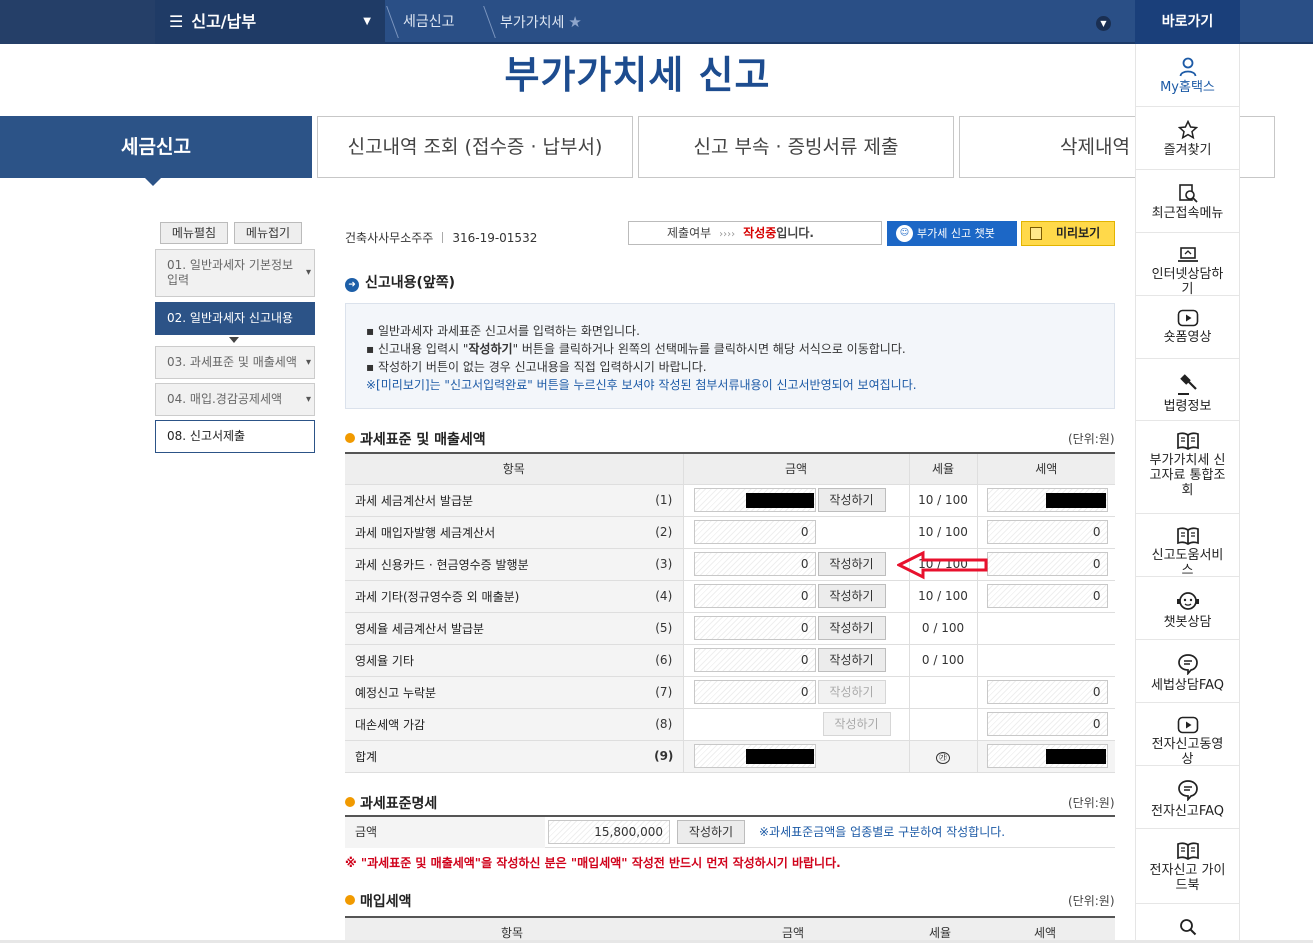 This screenshot has height=943, width=1313. I want to click on expand-menu-button: 메뉴펼침, so click(194, 233).